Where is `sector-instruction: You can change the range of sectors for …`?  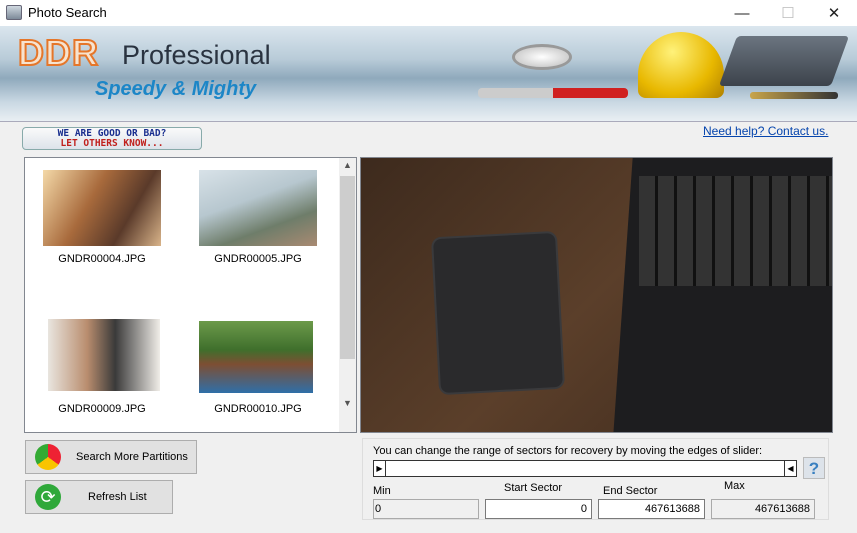 sector-instruction: You can change the range of sectors for … is located at coordinates (568, 451).